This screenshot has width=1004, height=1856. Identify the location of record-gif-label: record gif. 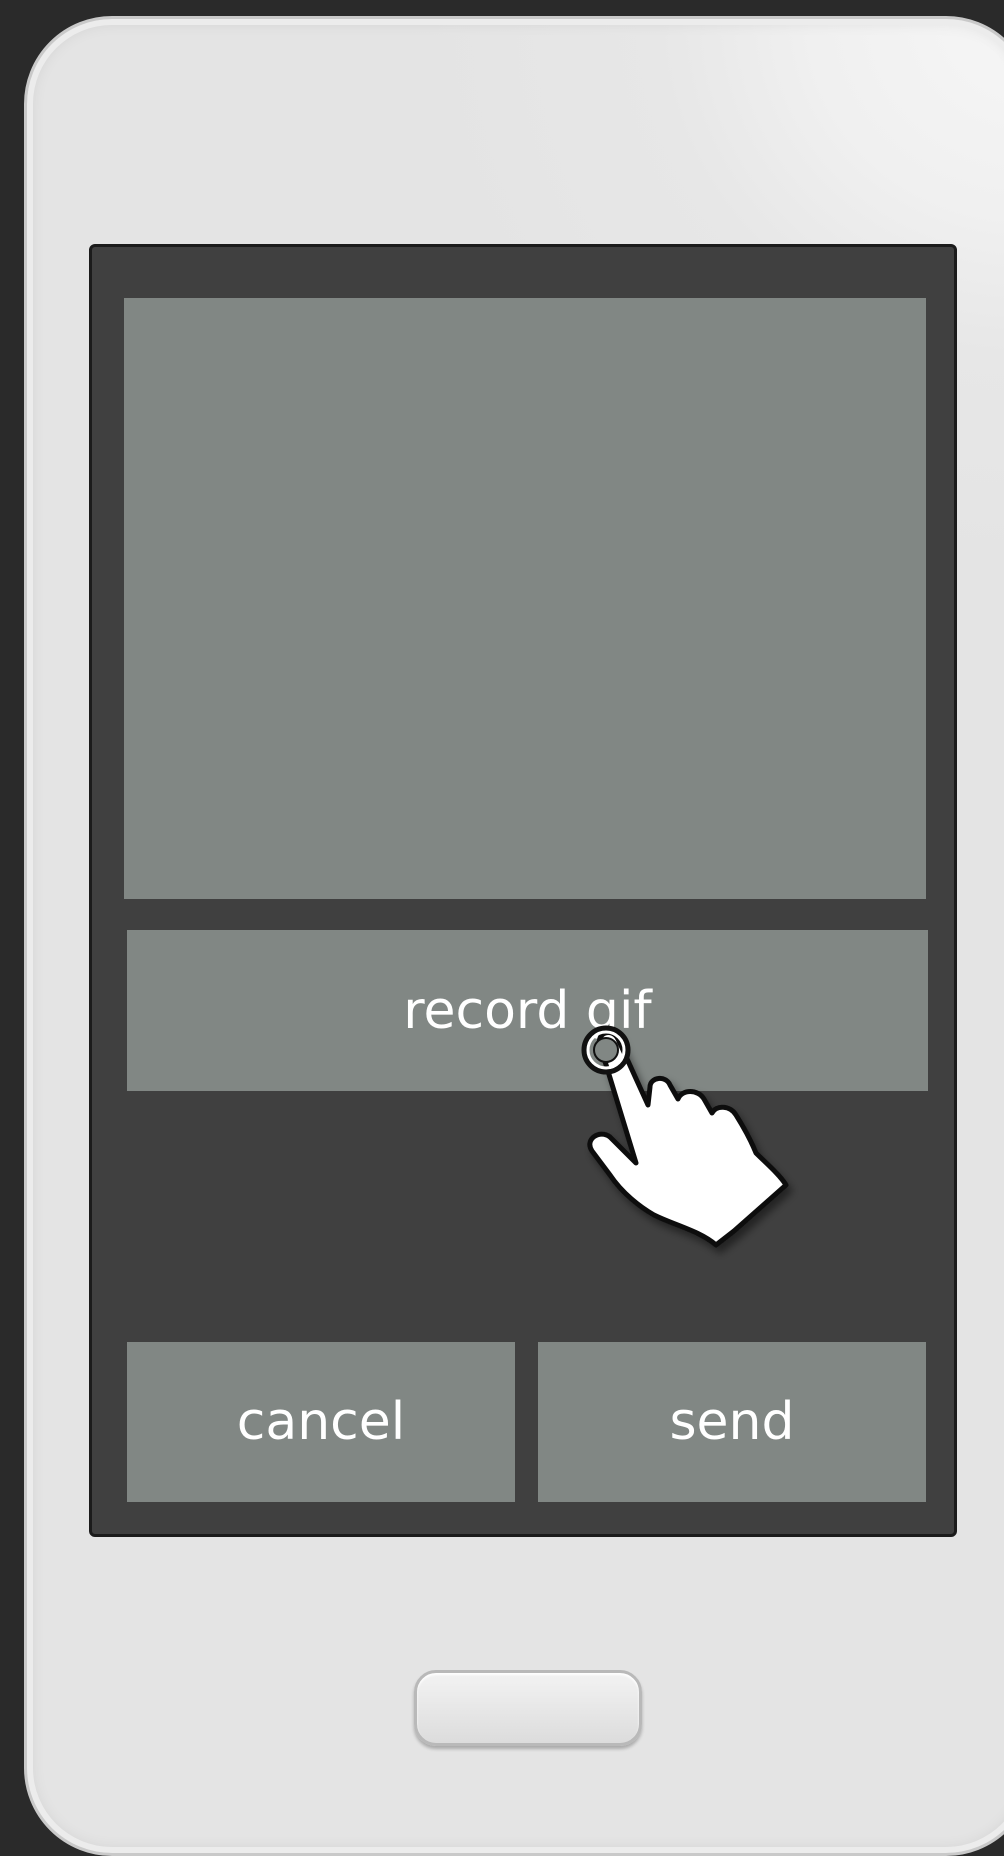
(527, 1010).